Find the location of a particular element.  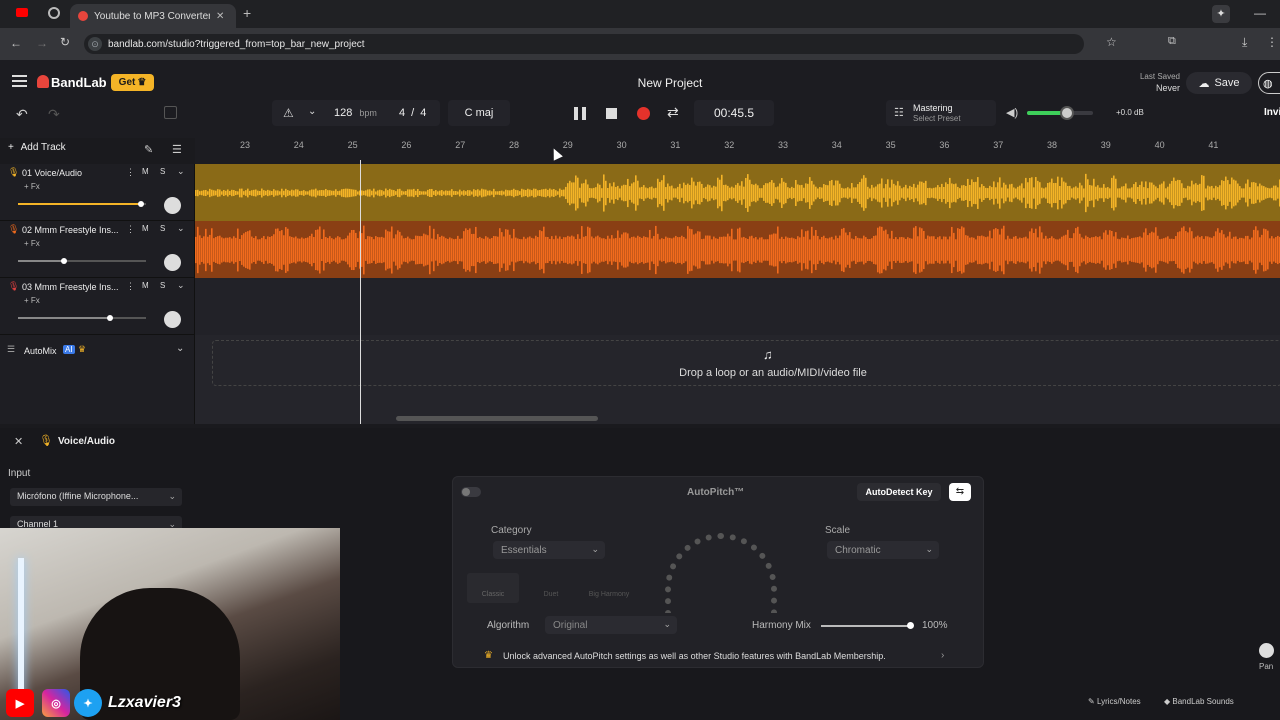

playhead is located at coordinates (360, 292).